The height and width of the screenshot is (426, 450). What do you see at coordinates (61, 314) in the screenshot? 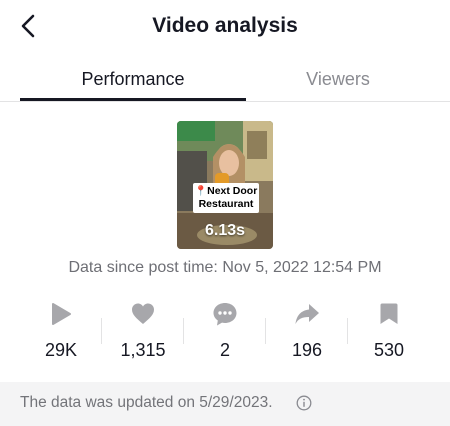
I see `play-icon` at bounding box center [61, 314].